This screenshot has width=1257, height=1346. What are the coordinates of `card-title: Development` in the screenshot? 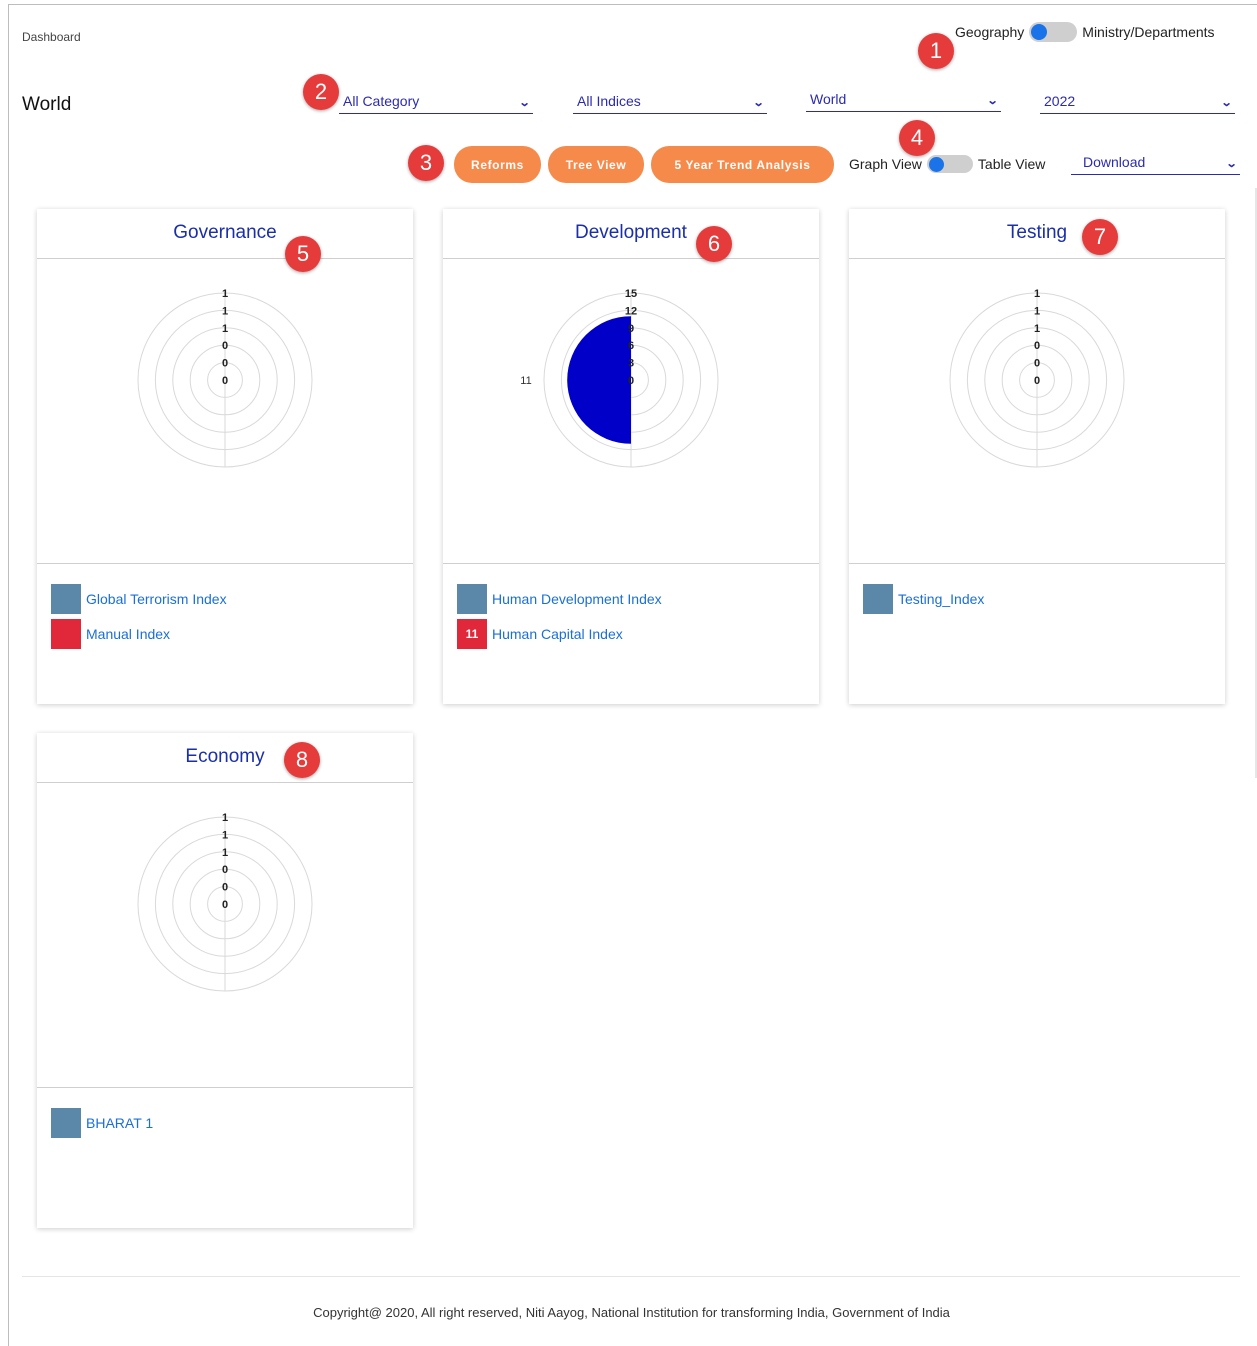 It's located at (631, 234).